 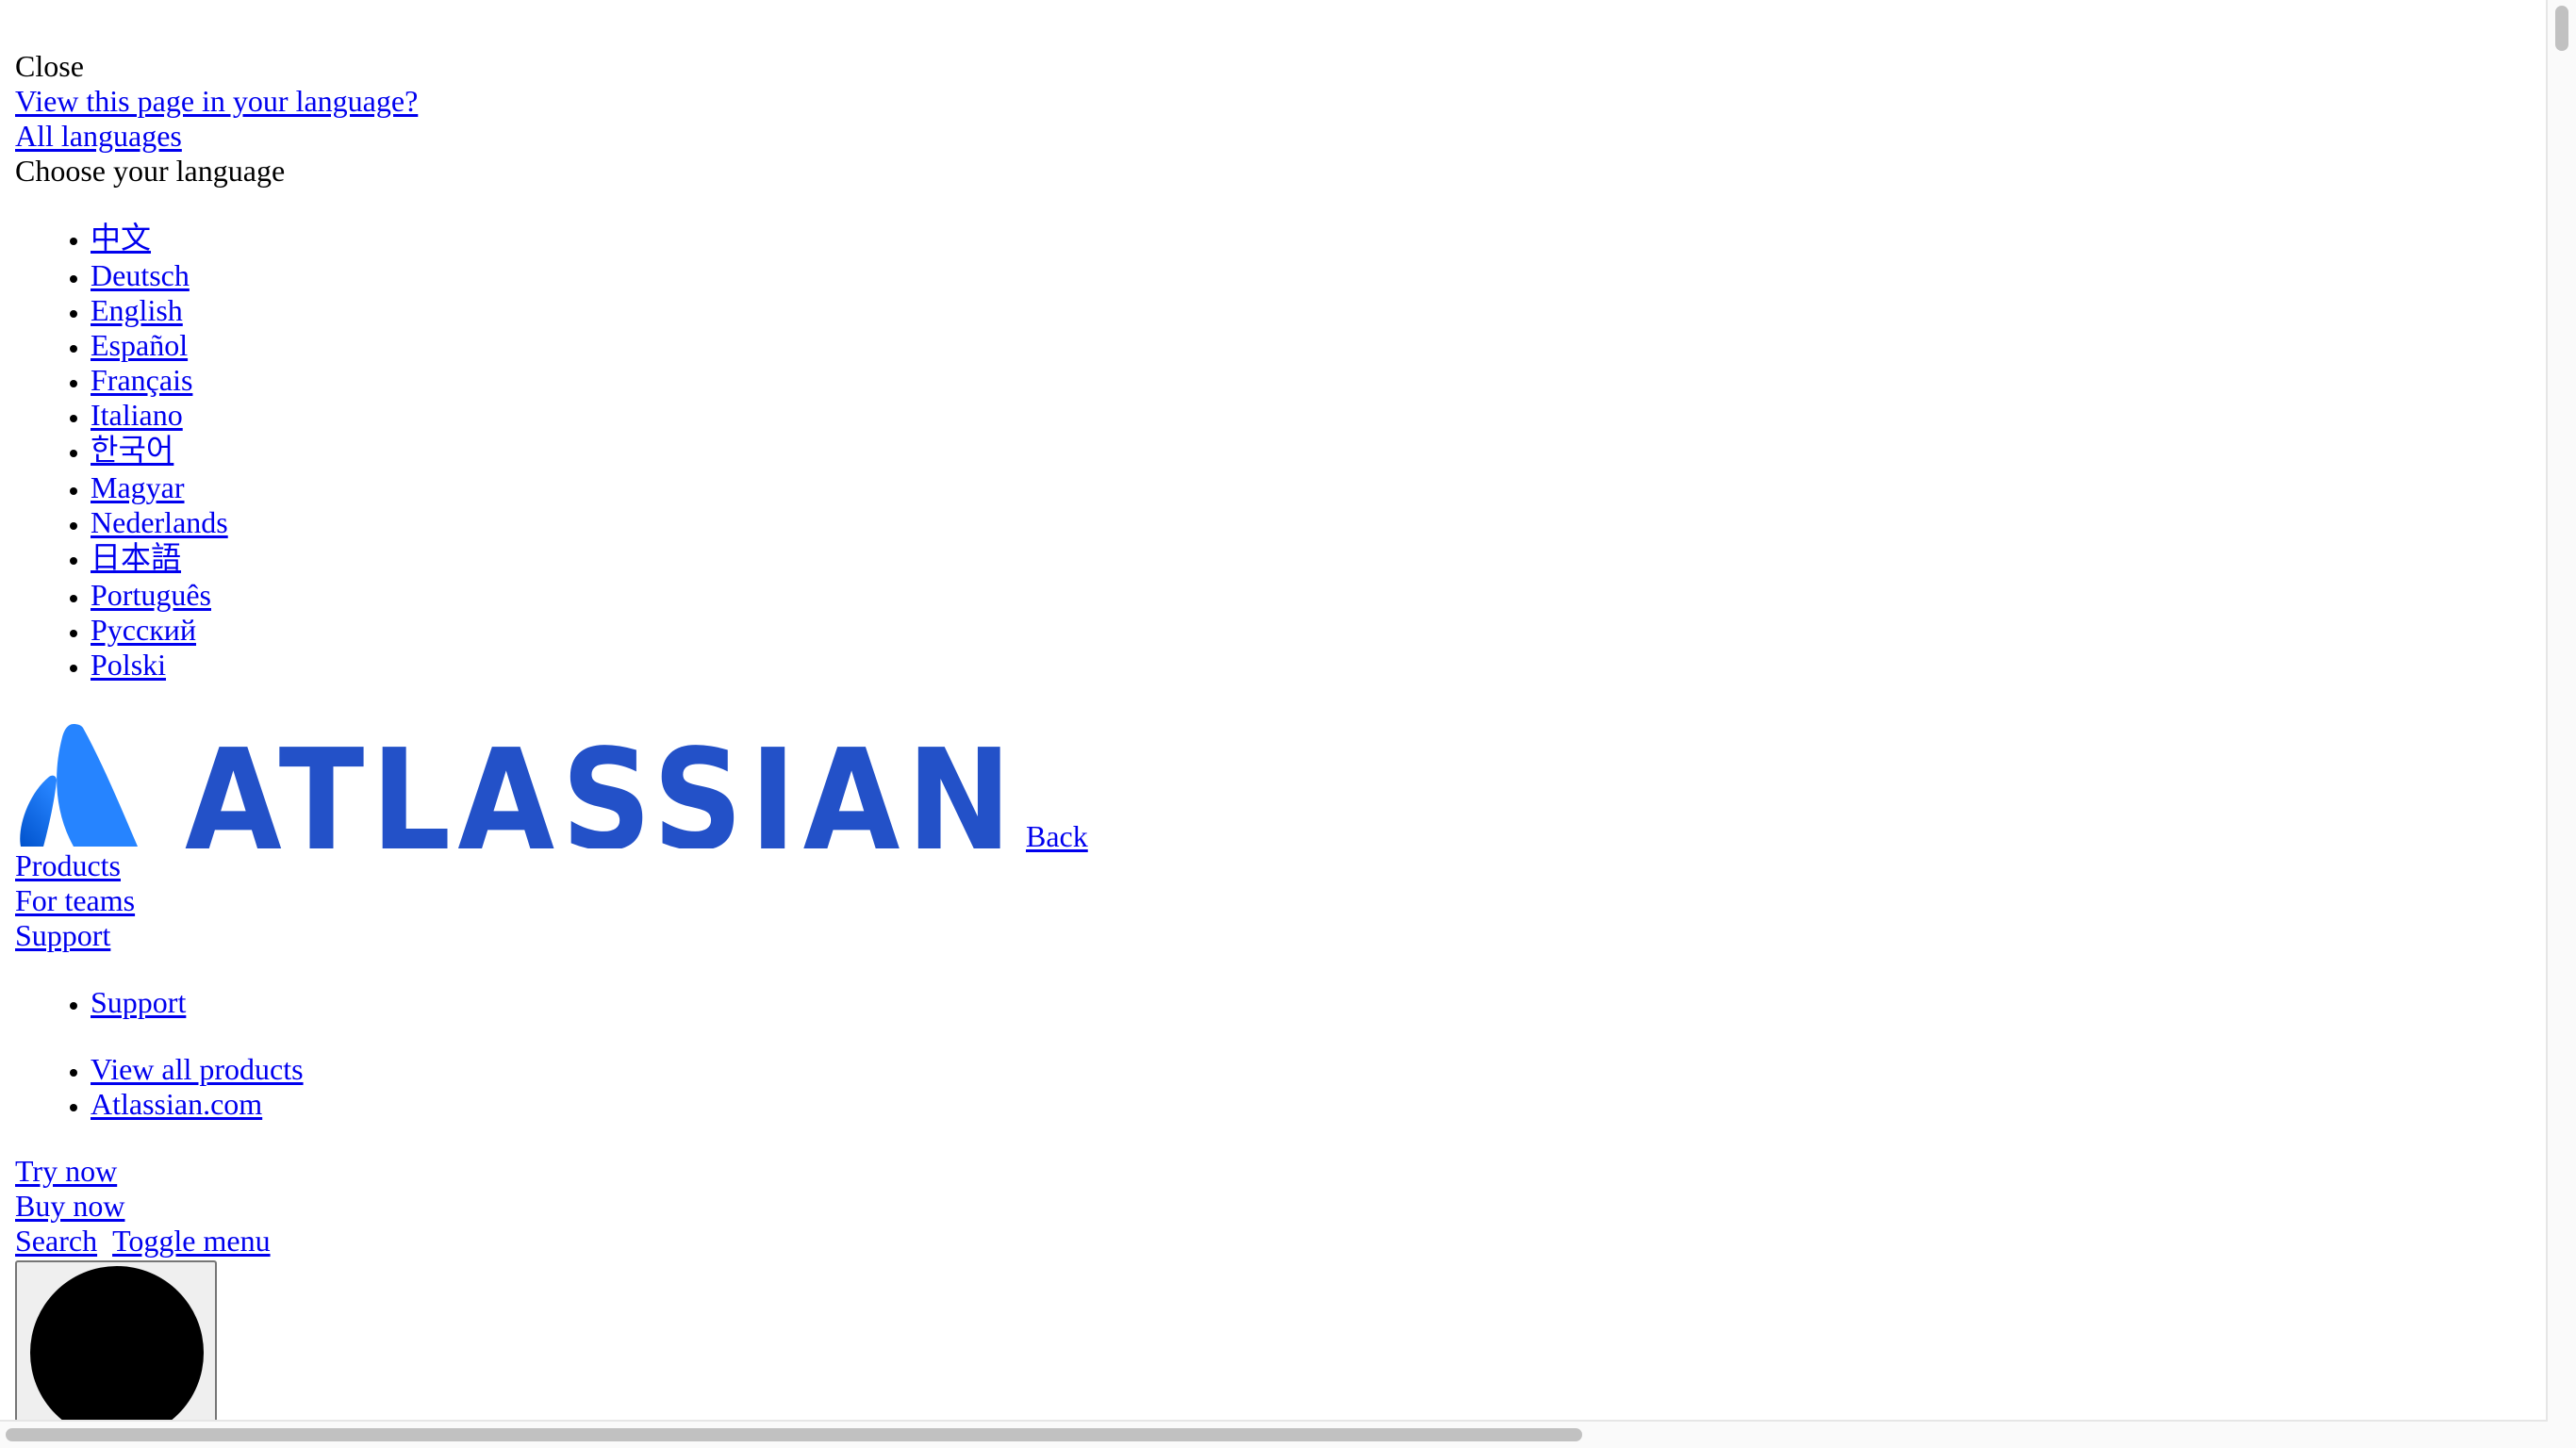 I want to click on language-item: 中文, so click(x=1316, y=239).